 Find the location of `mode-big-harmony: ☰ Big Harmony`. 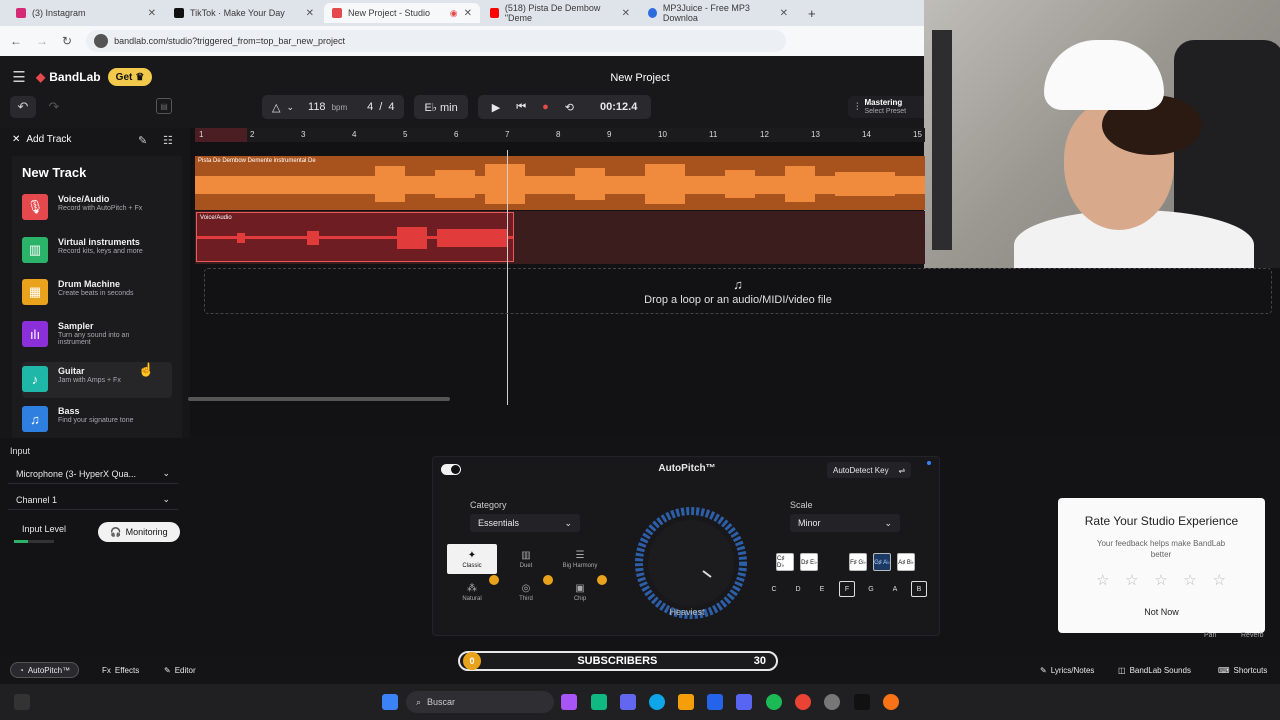

mode-big-harmony: ☰ Big Harmony is located at coordinates (580, 559).